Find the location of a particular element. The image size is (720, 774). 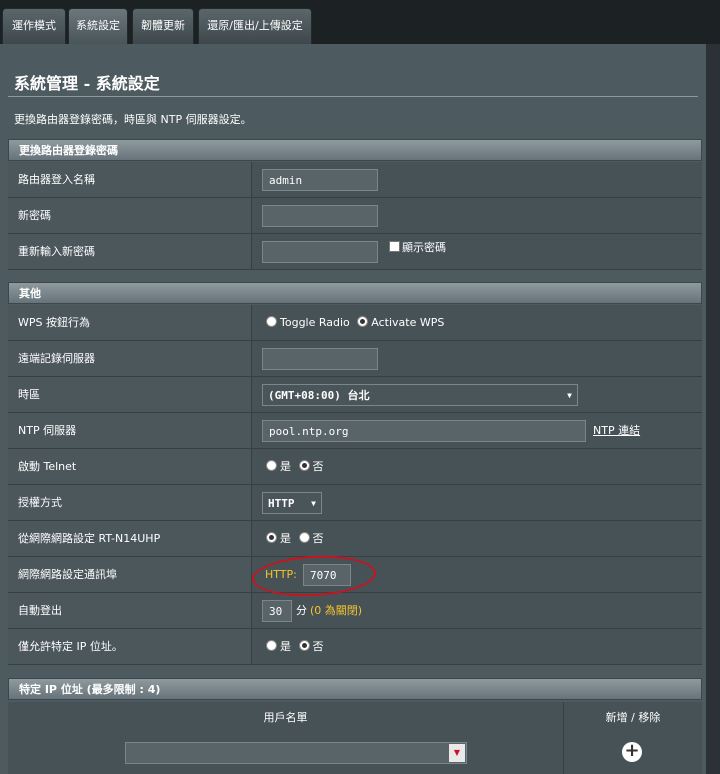

show-password-label: 顯示密碼 is located at coordinates (424, 247).